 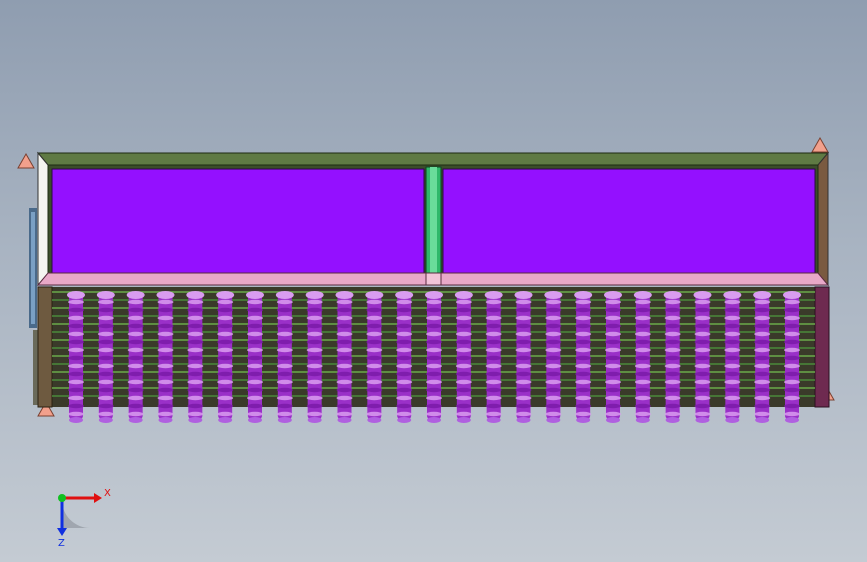 What do you see at coordinates (107, 493) in the screenshot?
I see `x-axis-label: X` at bounding box center [107, 493].